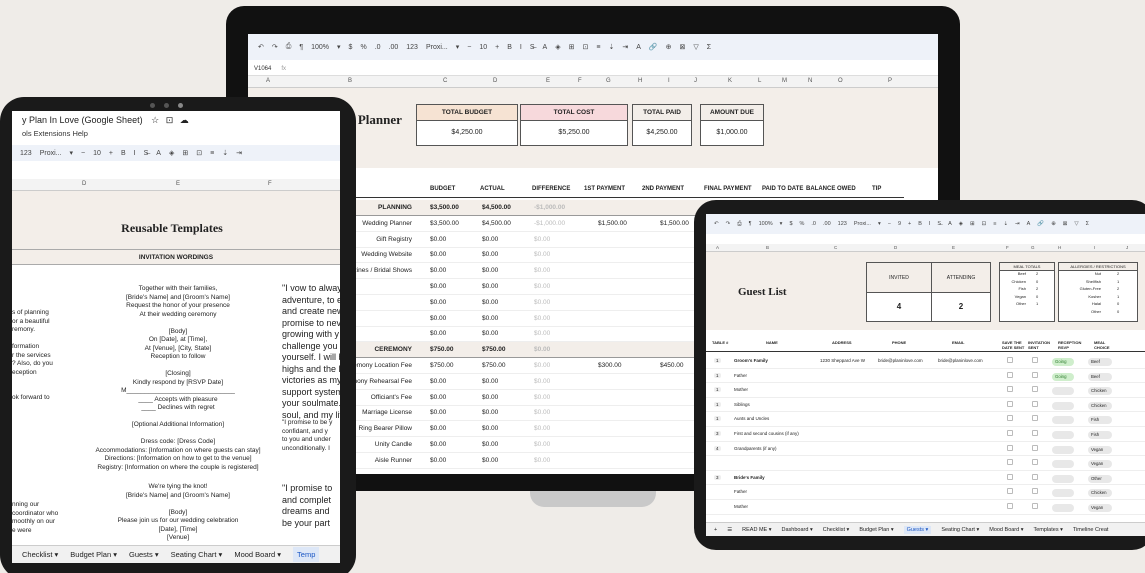 The height and width of the screenshot is (573, 1145). I want to click on col-F: F, so click(580, 81).